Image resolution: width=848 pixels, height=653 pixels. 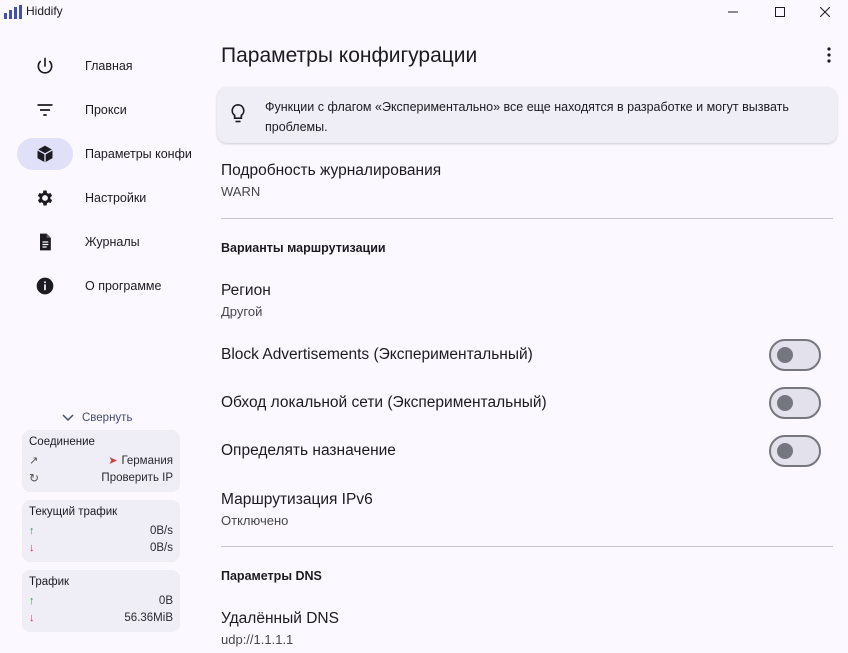 I want to click on region-setting: Регион Другой, so click(x=246, y=300).